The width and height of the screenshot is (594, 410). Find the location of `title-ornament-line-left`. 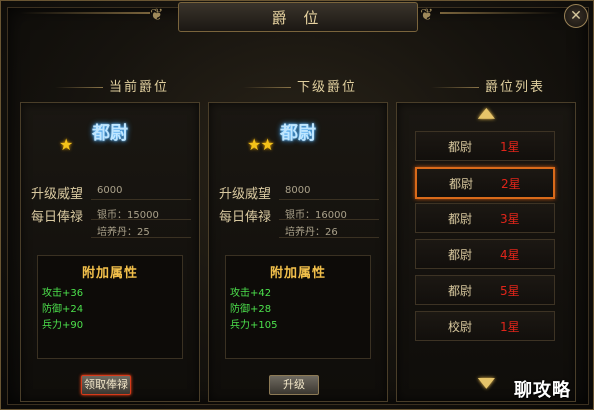

title-ornament-line-left is located at coordinates (85, 13).